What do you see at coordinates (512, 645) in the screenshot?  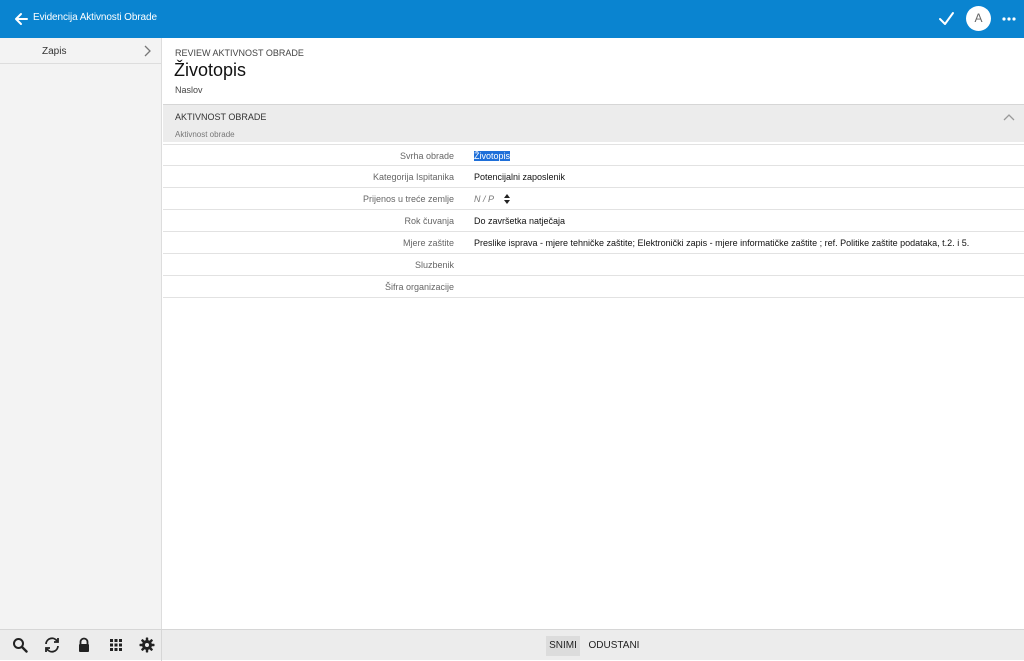 I see `bottom-toolbar: SNIMI ODUSTANI` at bounding box center [512, 645].